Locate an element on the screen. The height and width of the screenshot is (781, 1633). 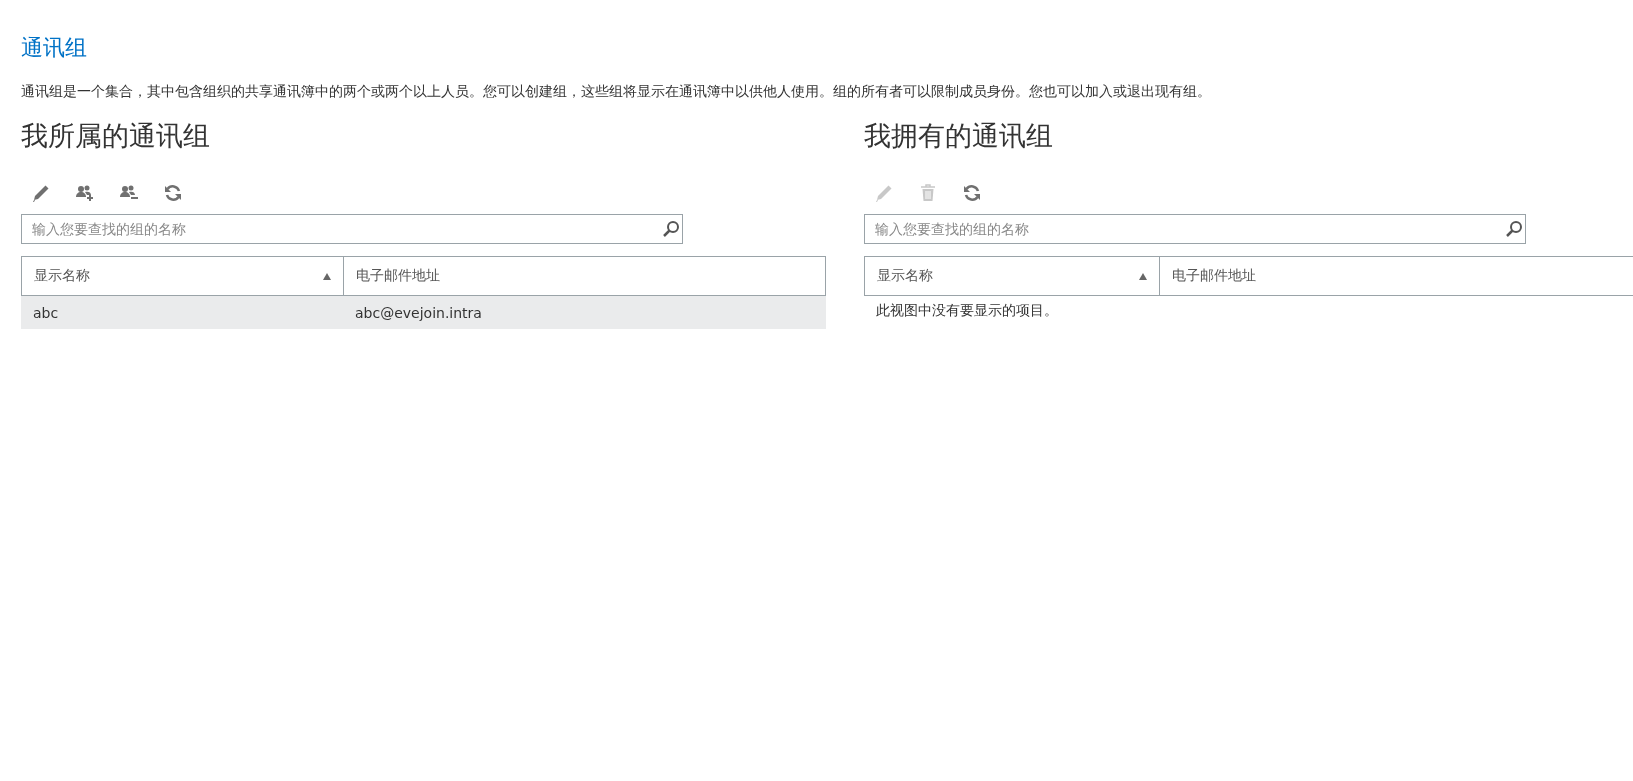
section-heading: 我拥有的通讯组 is located at coordinates (959, 136).